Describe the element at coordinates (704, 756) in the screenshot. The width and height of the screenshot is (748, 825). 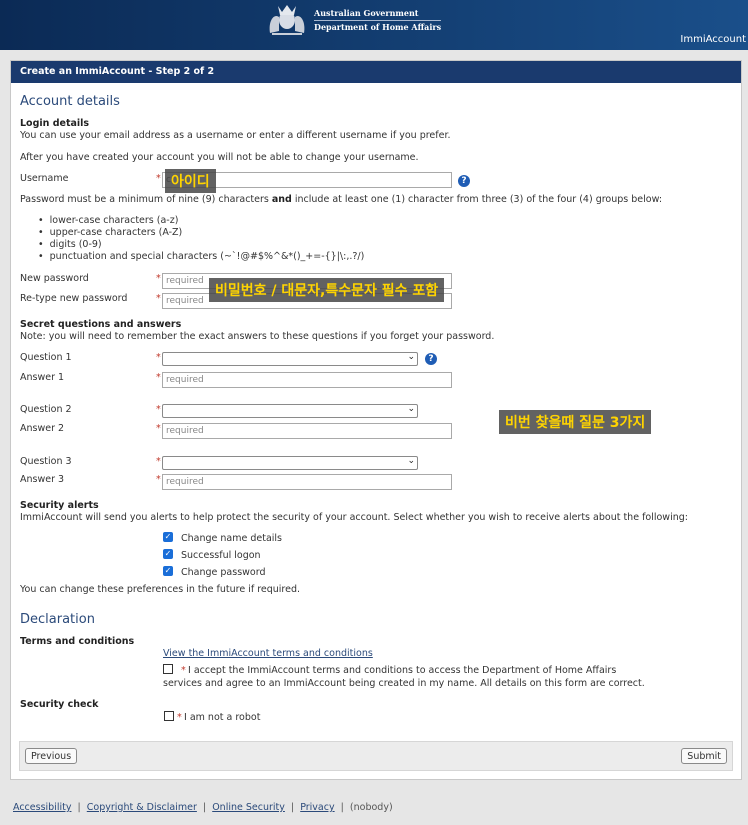
I see `submit-button: Submit` at that location.